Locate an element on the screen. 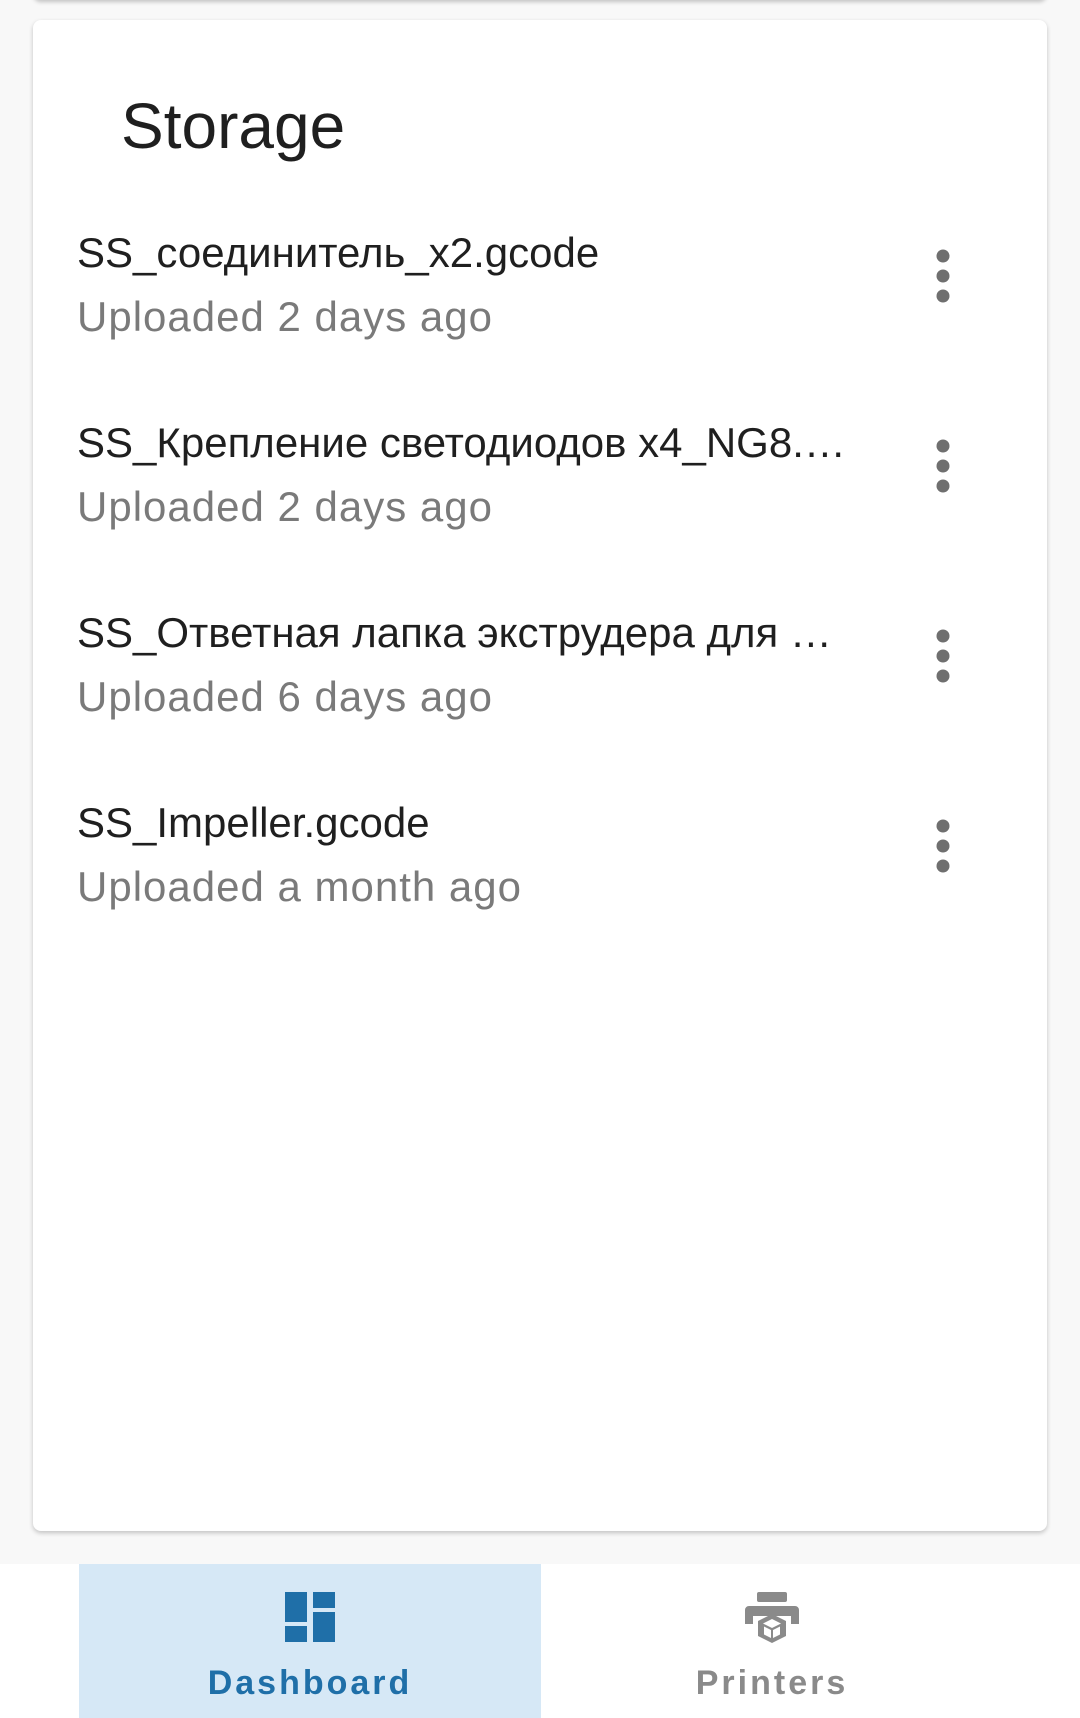  dashboard-icon is located at coordinates (310, 1617).